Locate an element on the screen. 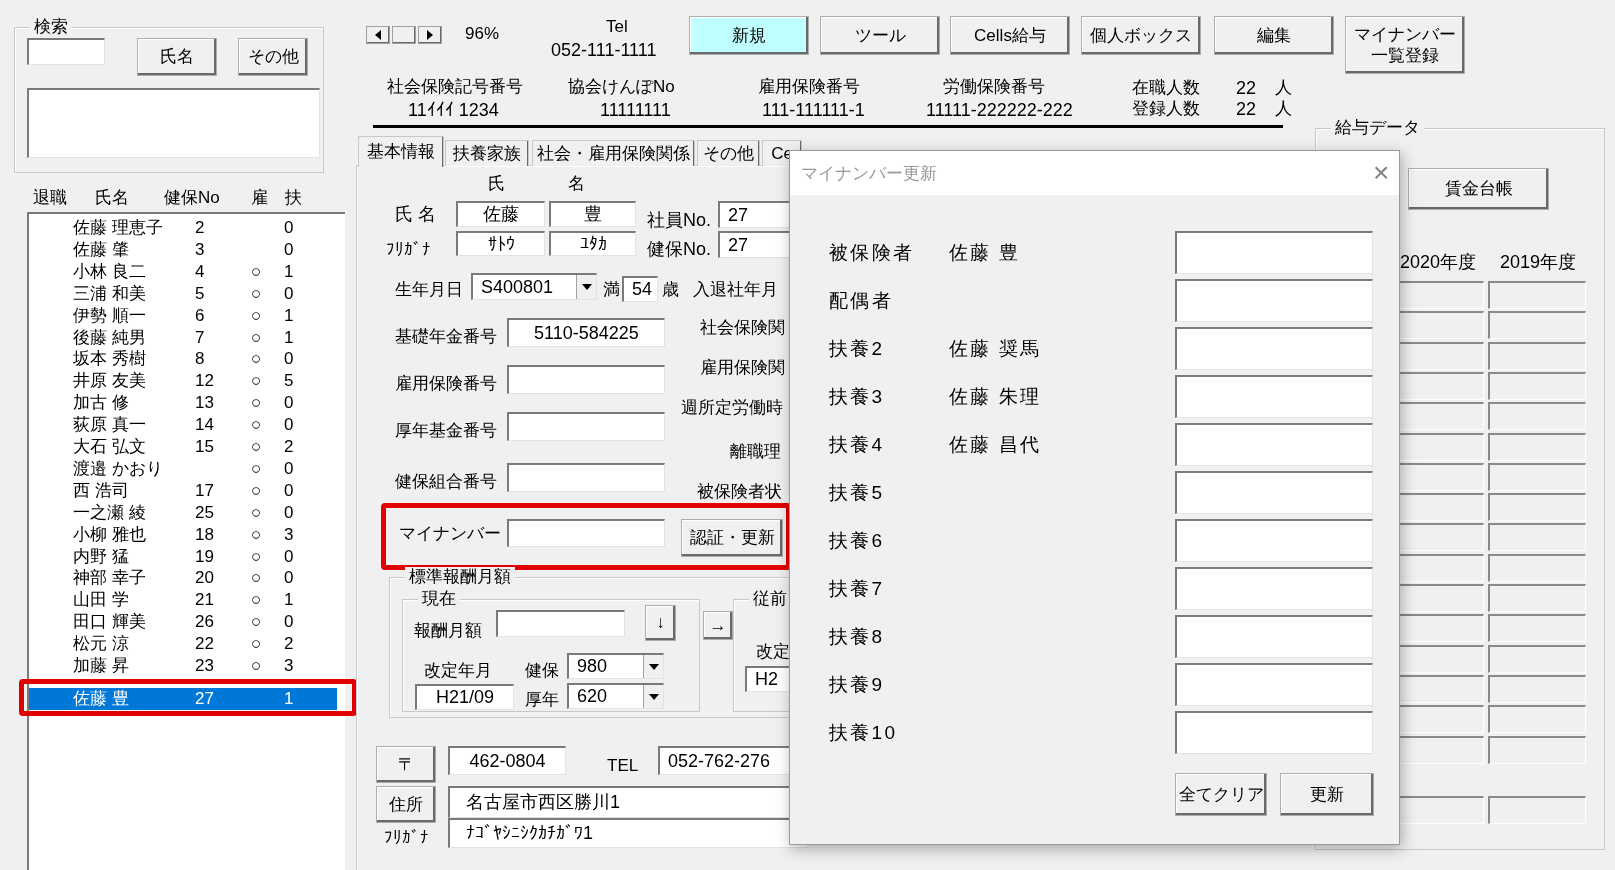  list-row: 佐藤 豊 27 1 is located at coordinates (183, 699).